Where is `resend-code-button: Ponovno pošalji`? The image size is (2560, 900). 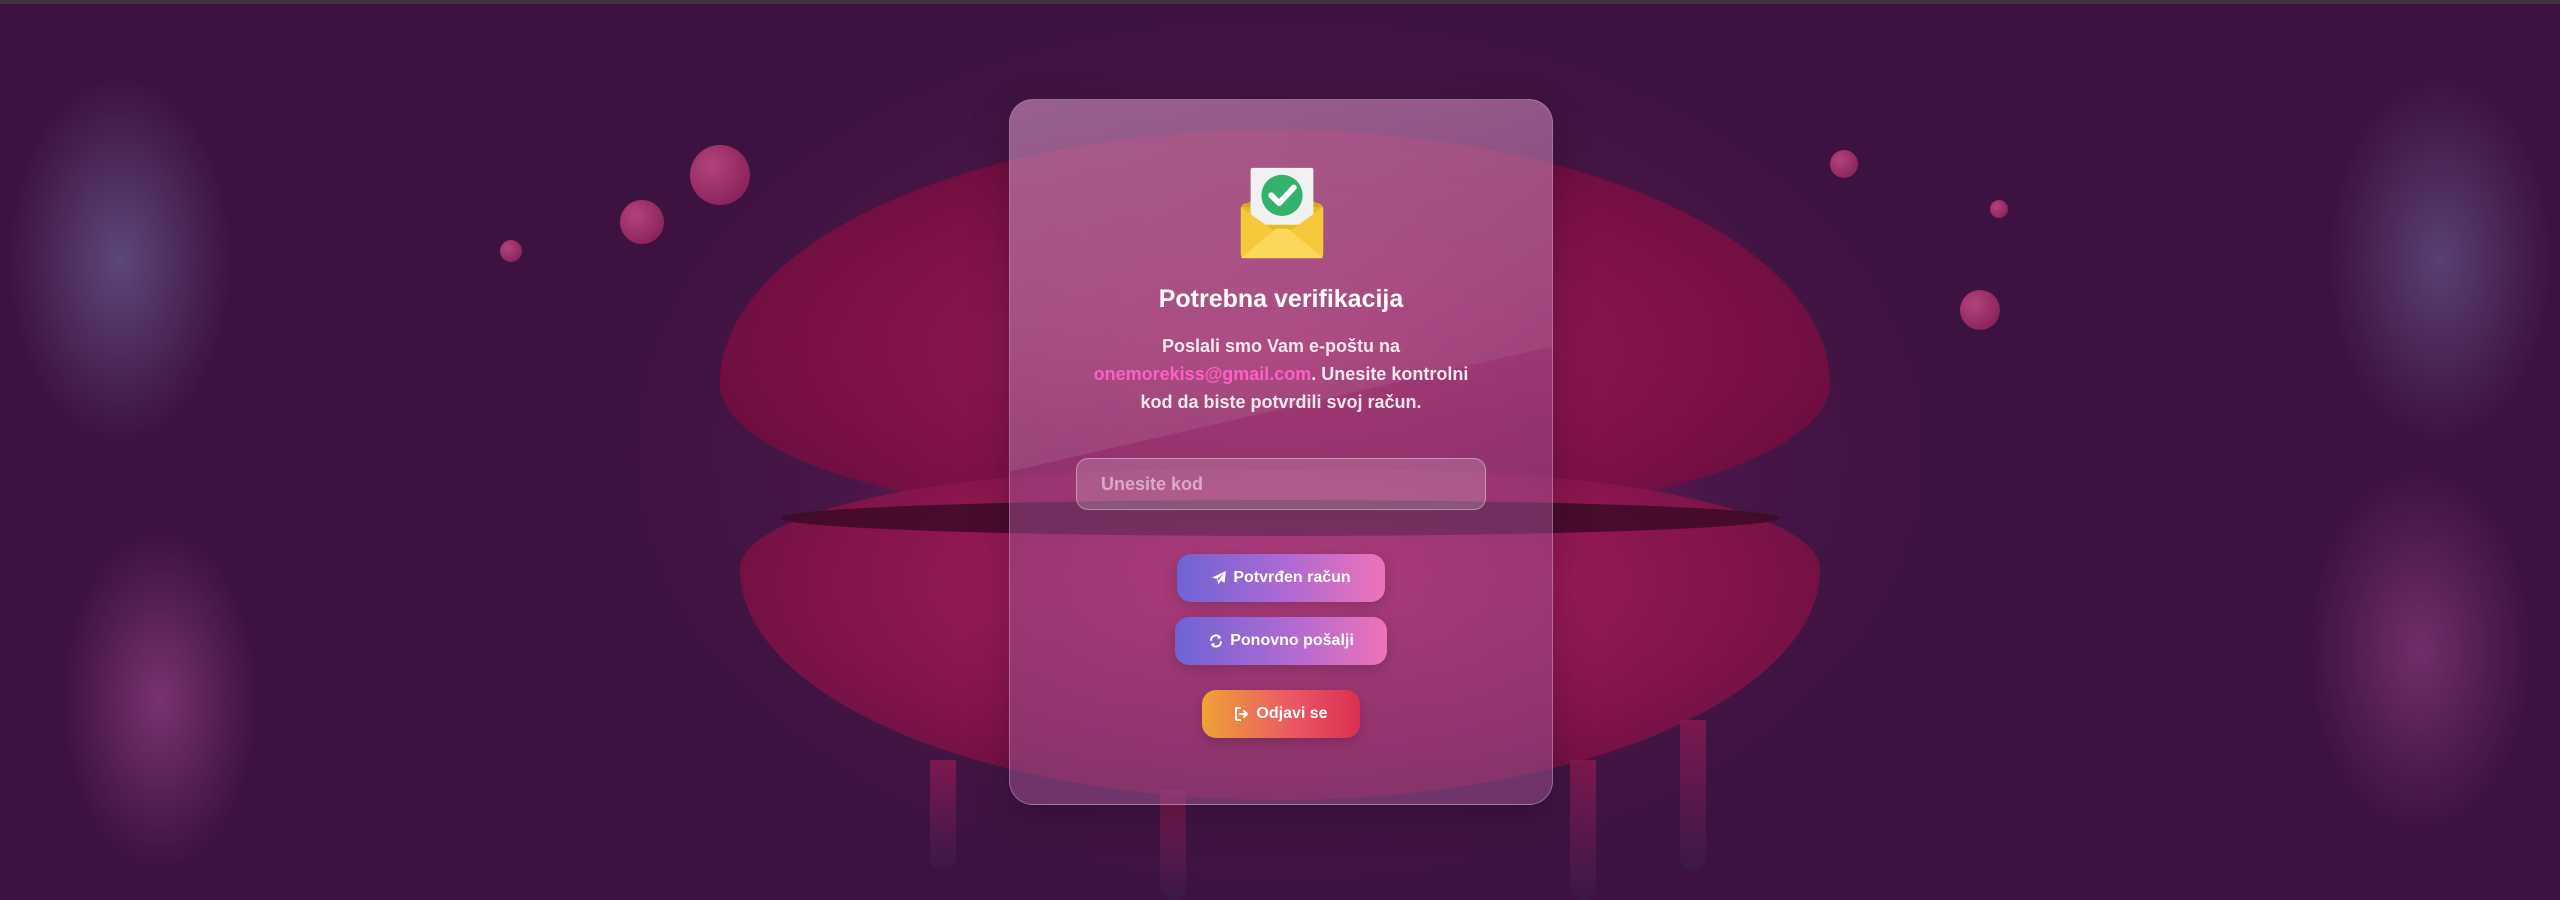 resend-code-button: Ponovno pošalji is located at coordinates (1281, 641).